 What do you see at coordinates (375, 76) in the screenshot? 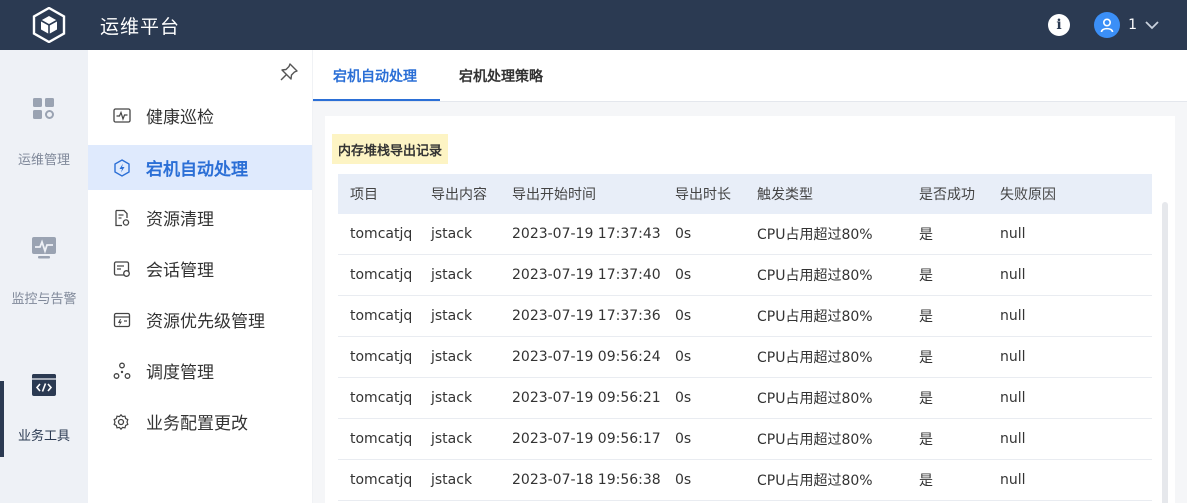
I see `tab-auto-downtime-handling: 宕机自动处理` at bounding box center [375, 76].